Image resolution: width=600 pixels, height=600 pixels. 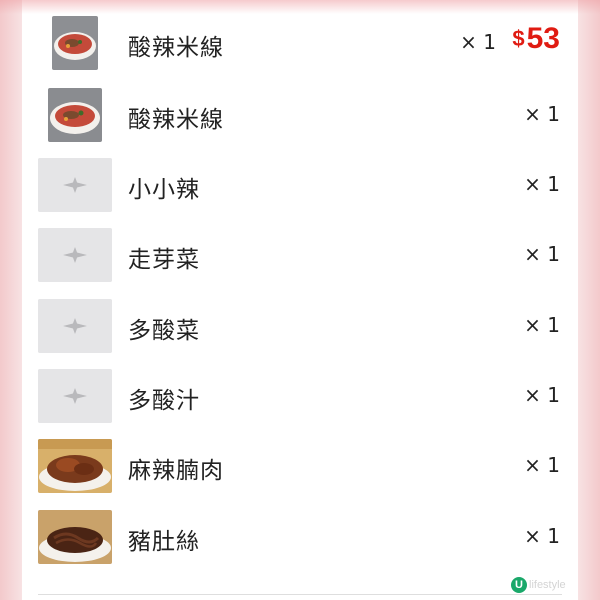 What do you see at coordinates (164, 401) in the screenshot?
I see `item-name: 多酸汁` at bounding box center [164, 401].